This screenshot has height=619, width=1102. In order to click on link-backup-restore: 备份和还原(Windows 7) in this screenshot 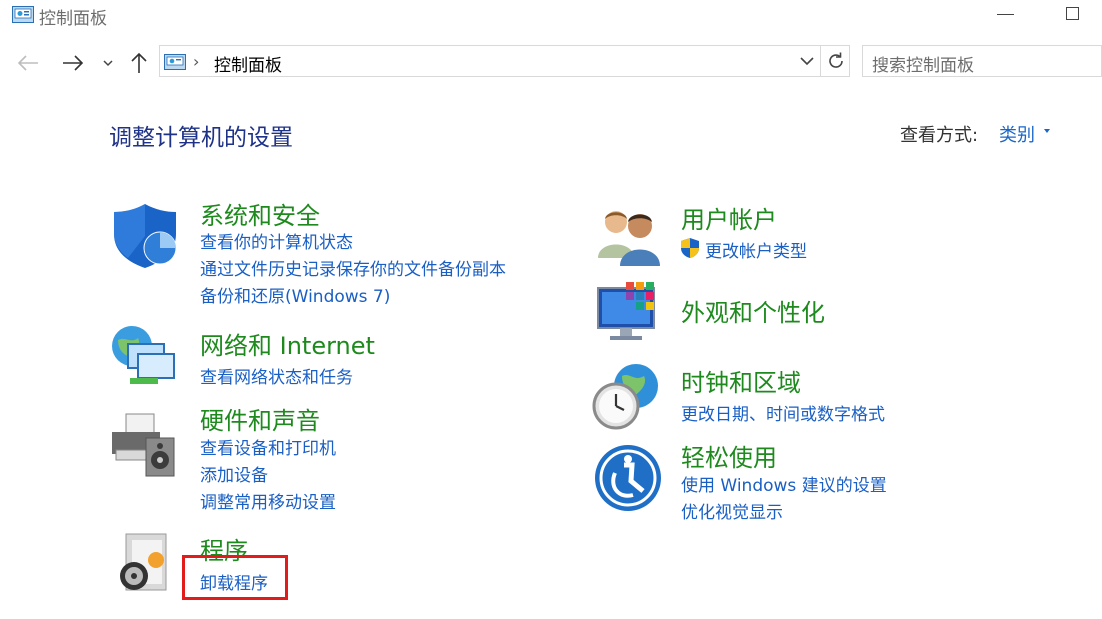, I will do `click(295, 294)`.